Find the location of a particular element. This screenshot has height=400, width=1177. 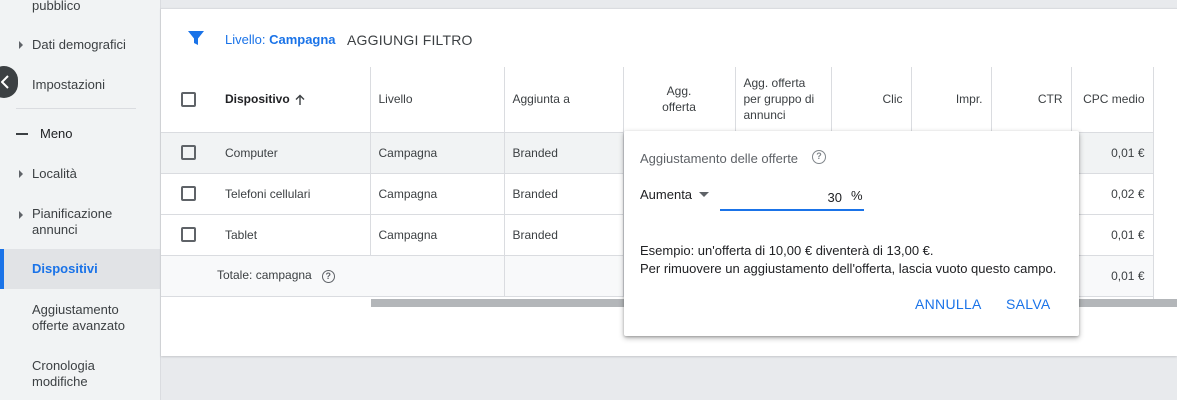

header-device: Dispositivo is located at coordinates (291, 100).